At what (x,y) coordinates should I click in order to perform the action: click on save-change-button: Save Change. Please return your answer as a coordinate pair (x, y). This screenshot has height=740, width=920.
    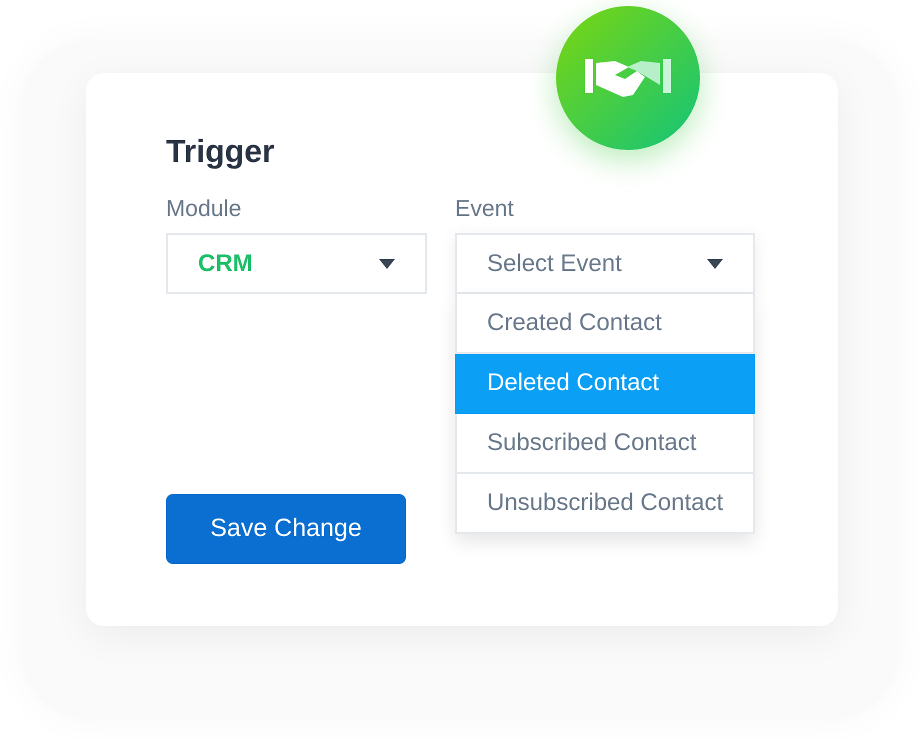
    Looking at the image, I should click on (286, 529).